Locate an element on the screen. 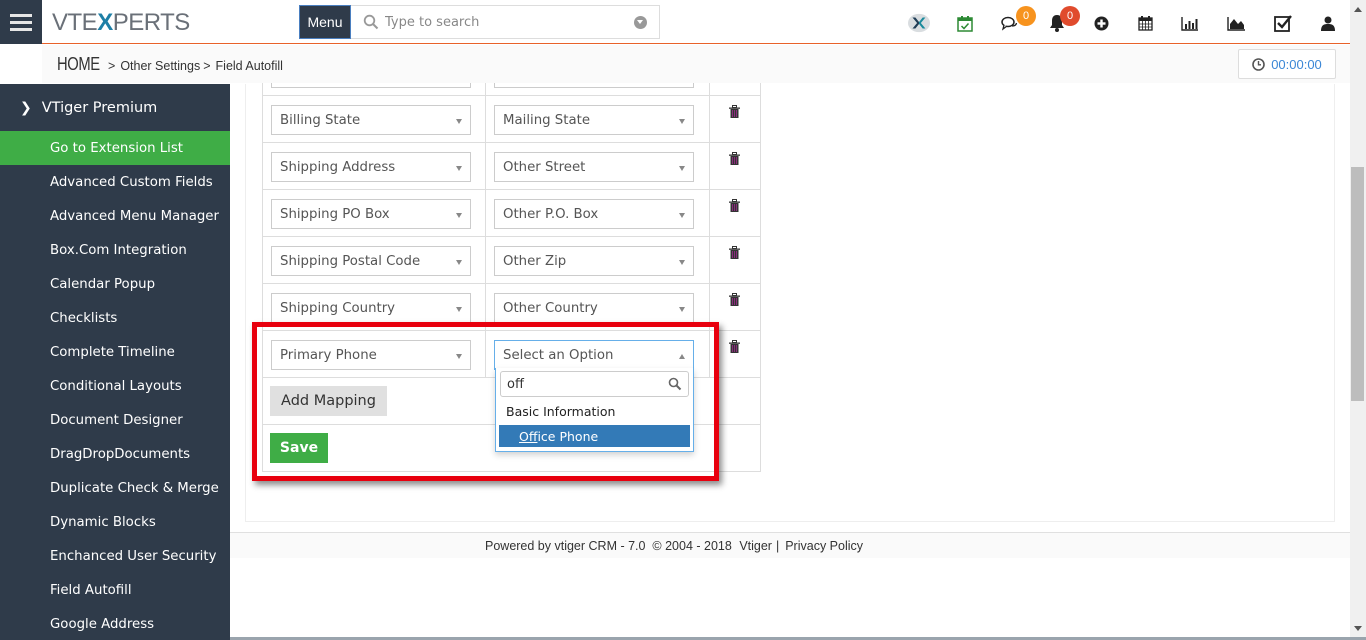 This screenshot has width=1366, height=640. scroll-down-arrow-icon is located at coordinates (1358, 628).